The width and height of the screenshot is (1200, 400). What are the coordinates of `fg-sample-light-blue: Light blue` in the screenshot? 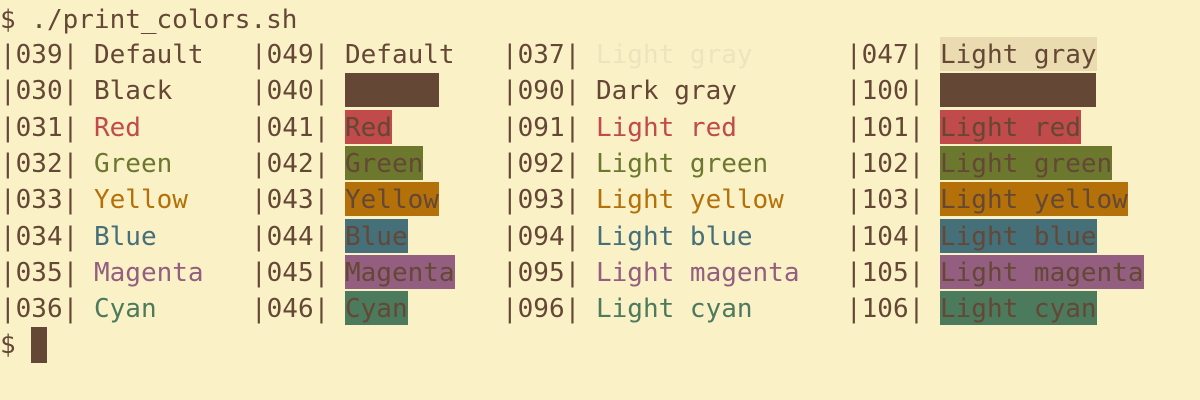 It's located at (674, 237).